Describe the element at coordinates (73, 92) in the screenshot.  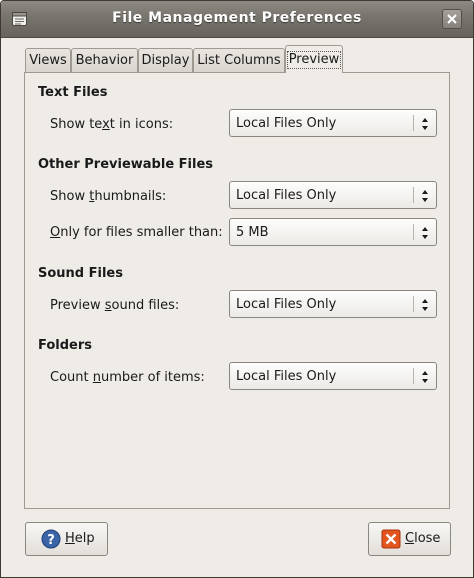
I see `section-title-text-files: Text Files` at that location.